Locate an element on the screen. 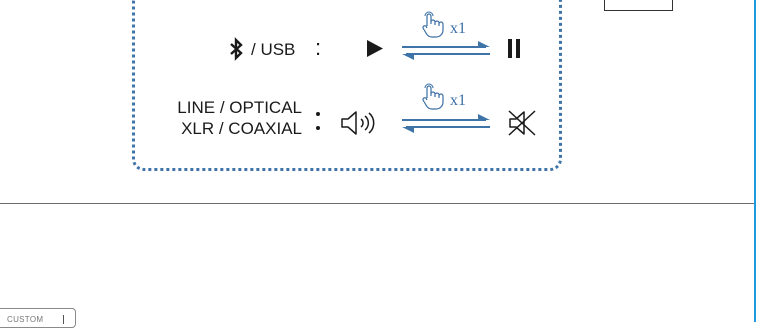 The image size is (769, 328). top-right-box is located at coordinates (638, 5).